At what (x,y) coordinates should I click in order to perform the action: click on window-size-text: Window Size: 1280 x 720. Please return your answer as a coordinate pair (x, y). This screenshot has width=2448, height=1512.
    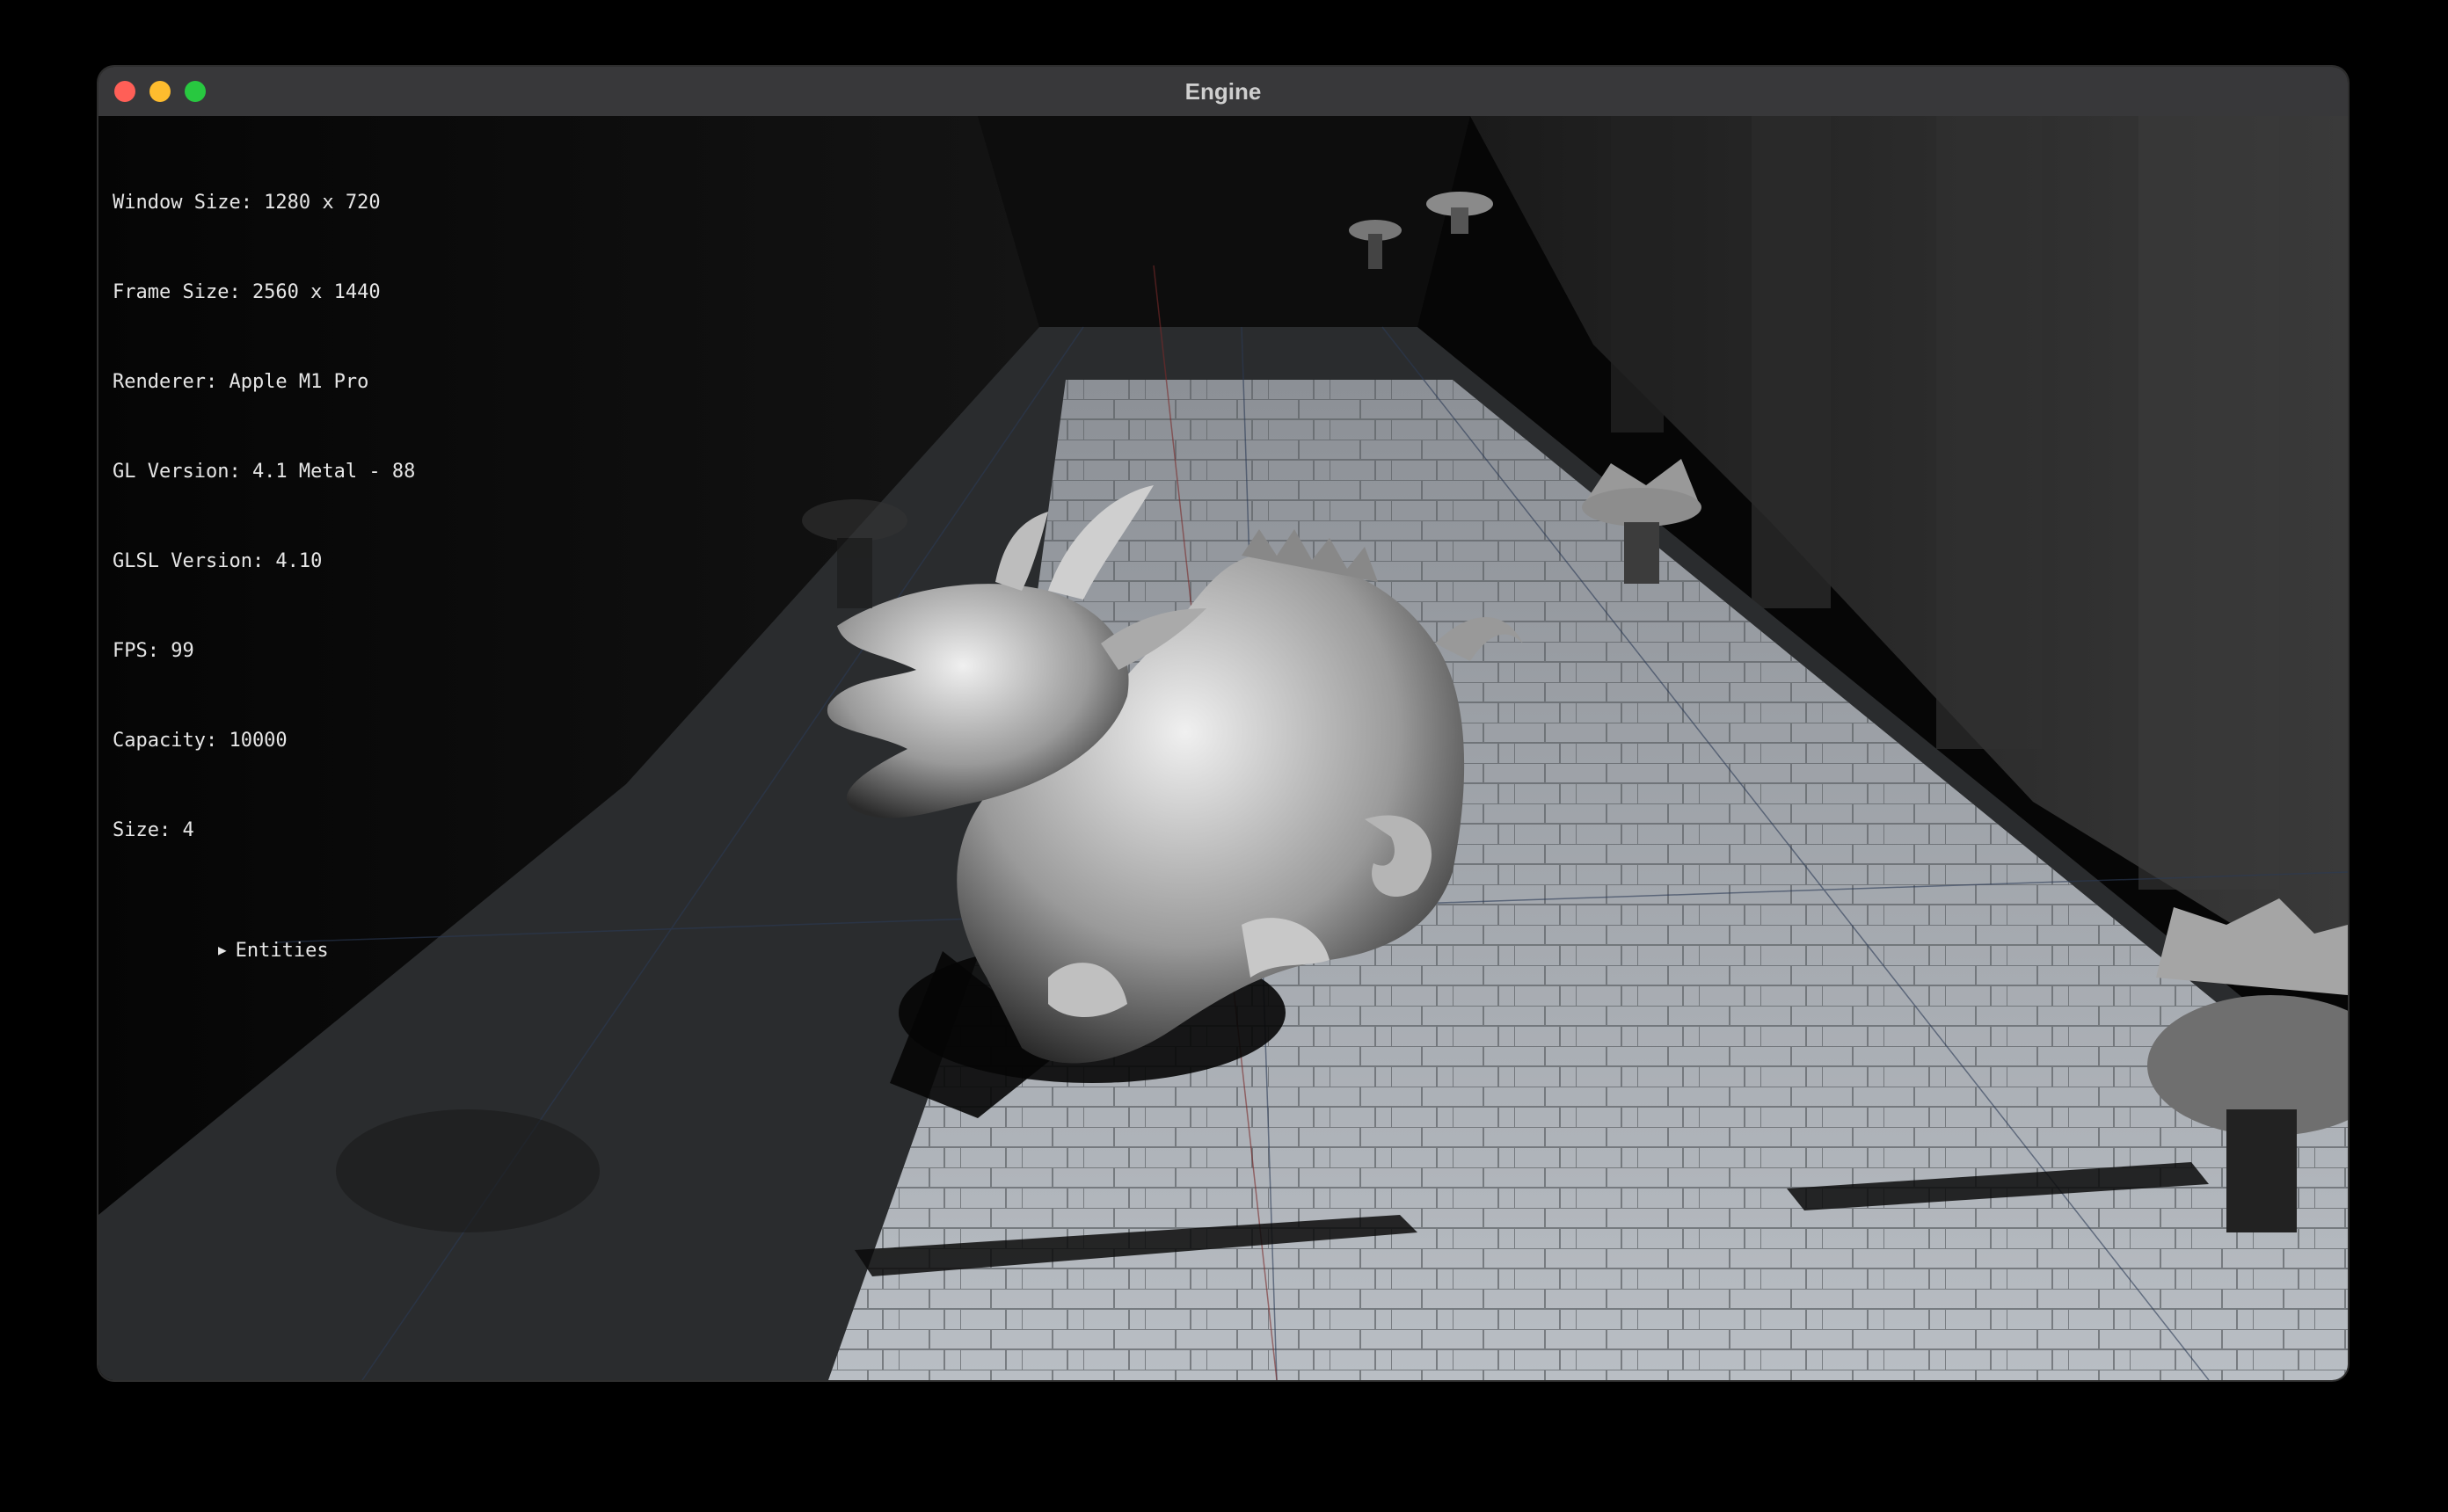
    Looking at the image, I should click on (247, 203).